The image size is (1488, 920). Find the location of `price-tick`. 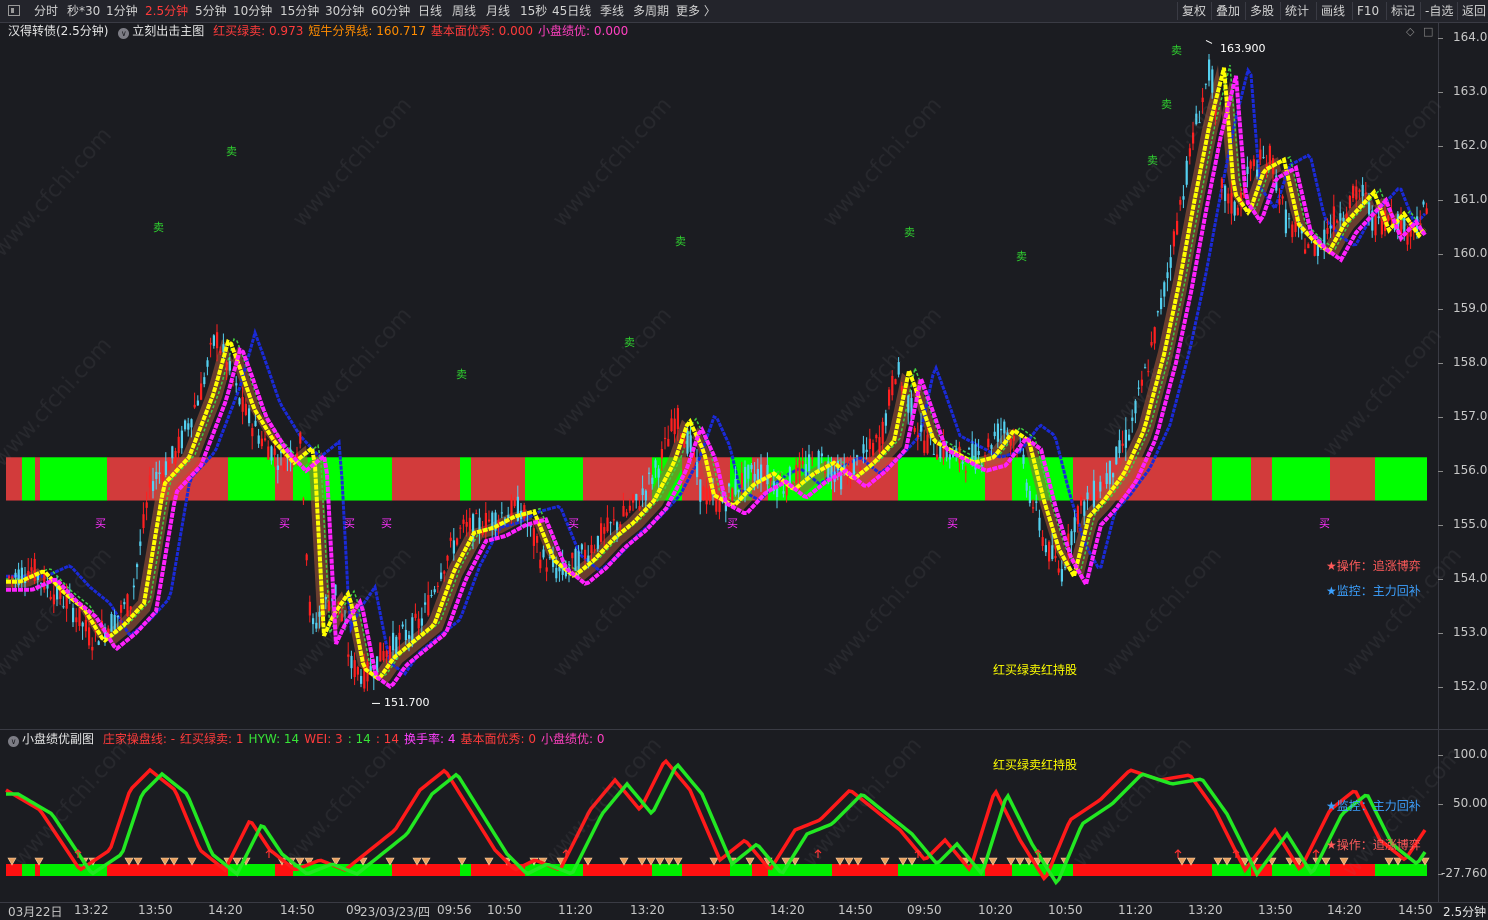

price-tick is located at coordinates (1440, 688).